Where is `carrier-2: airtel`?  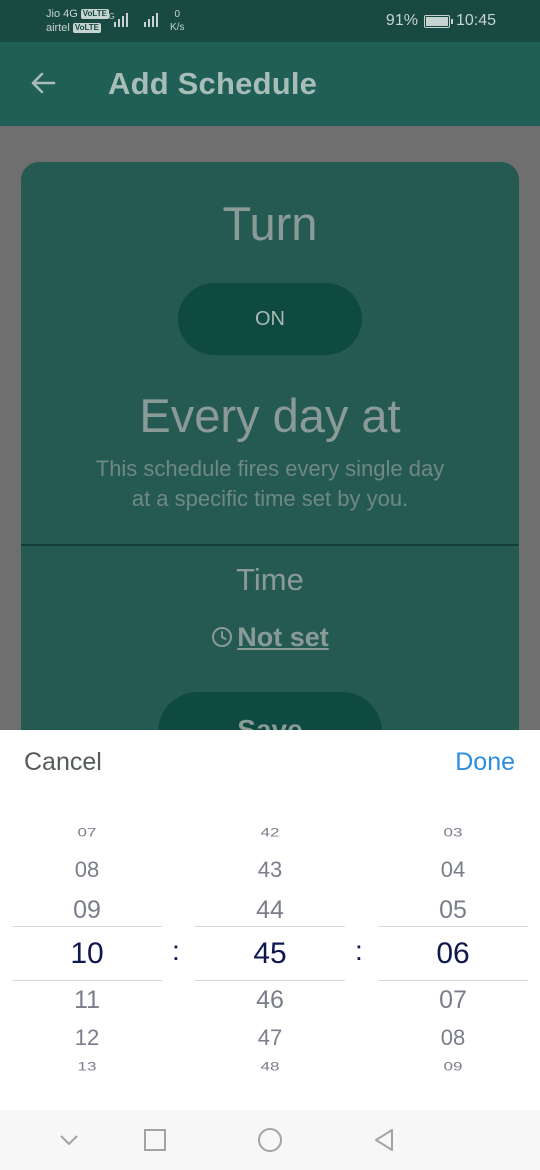 carrier-2: airtel is located at coordinates (58, 28).